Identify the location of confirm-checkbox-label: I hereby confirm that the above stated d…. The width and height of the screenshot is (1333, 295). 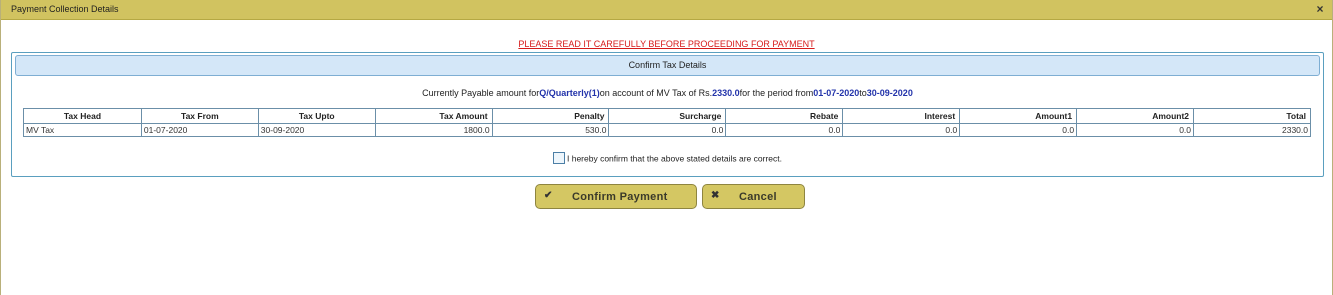
(674, 158).